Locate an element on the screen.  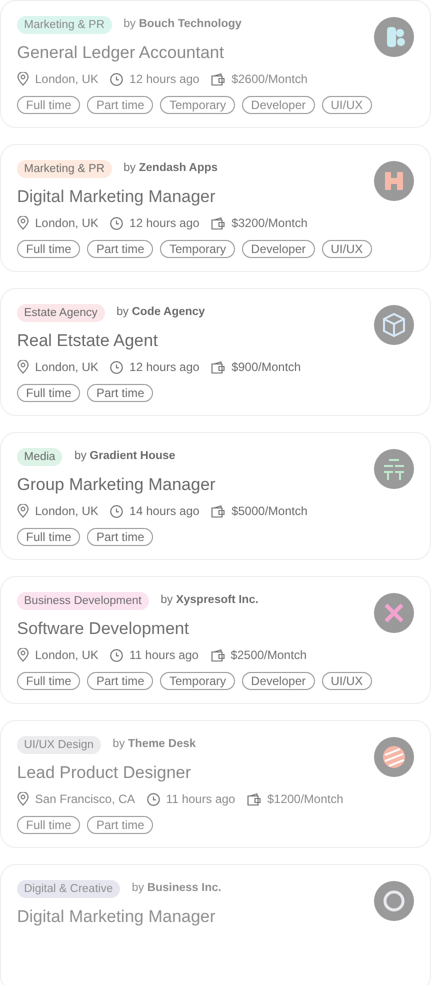
job-card: Marketing & PR by Zendash Apps Digital Marketing Manager London, UK 12 hours ago $3200/Montch Full time Part time Temporary Developer UI/UX is located at coordinates (215, 208).